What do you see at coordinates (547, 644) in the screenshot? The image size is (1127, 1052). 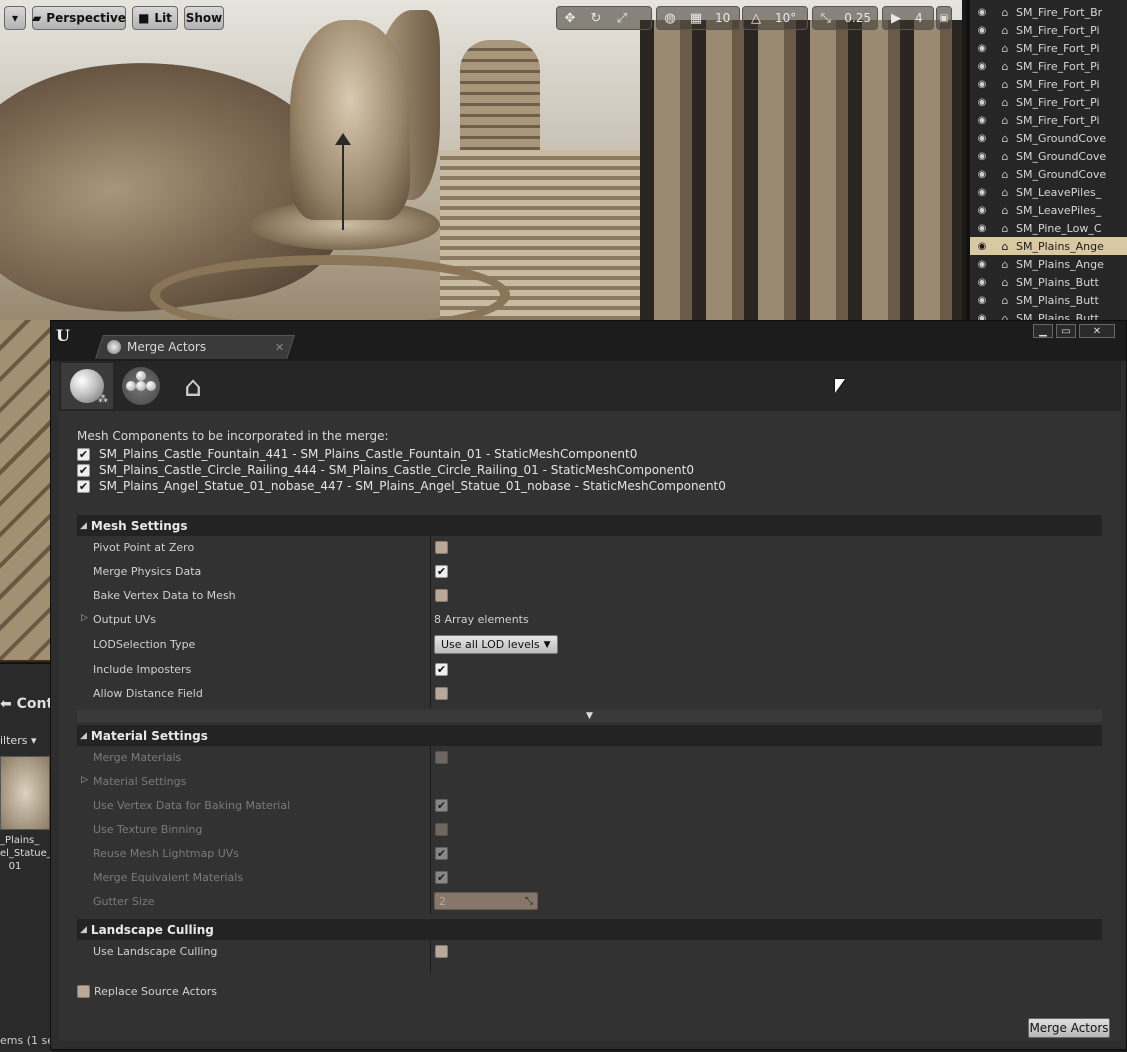 I see `dropdown-arrow-icon: ▼` at bounding box center [547, 644].